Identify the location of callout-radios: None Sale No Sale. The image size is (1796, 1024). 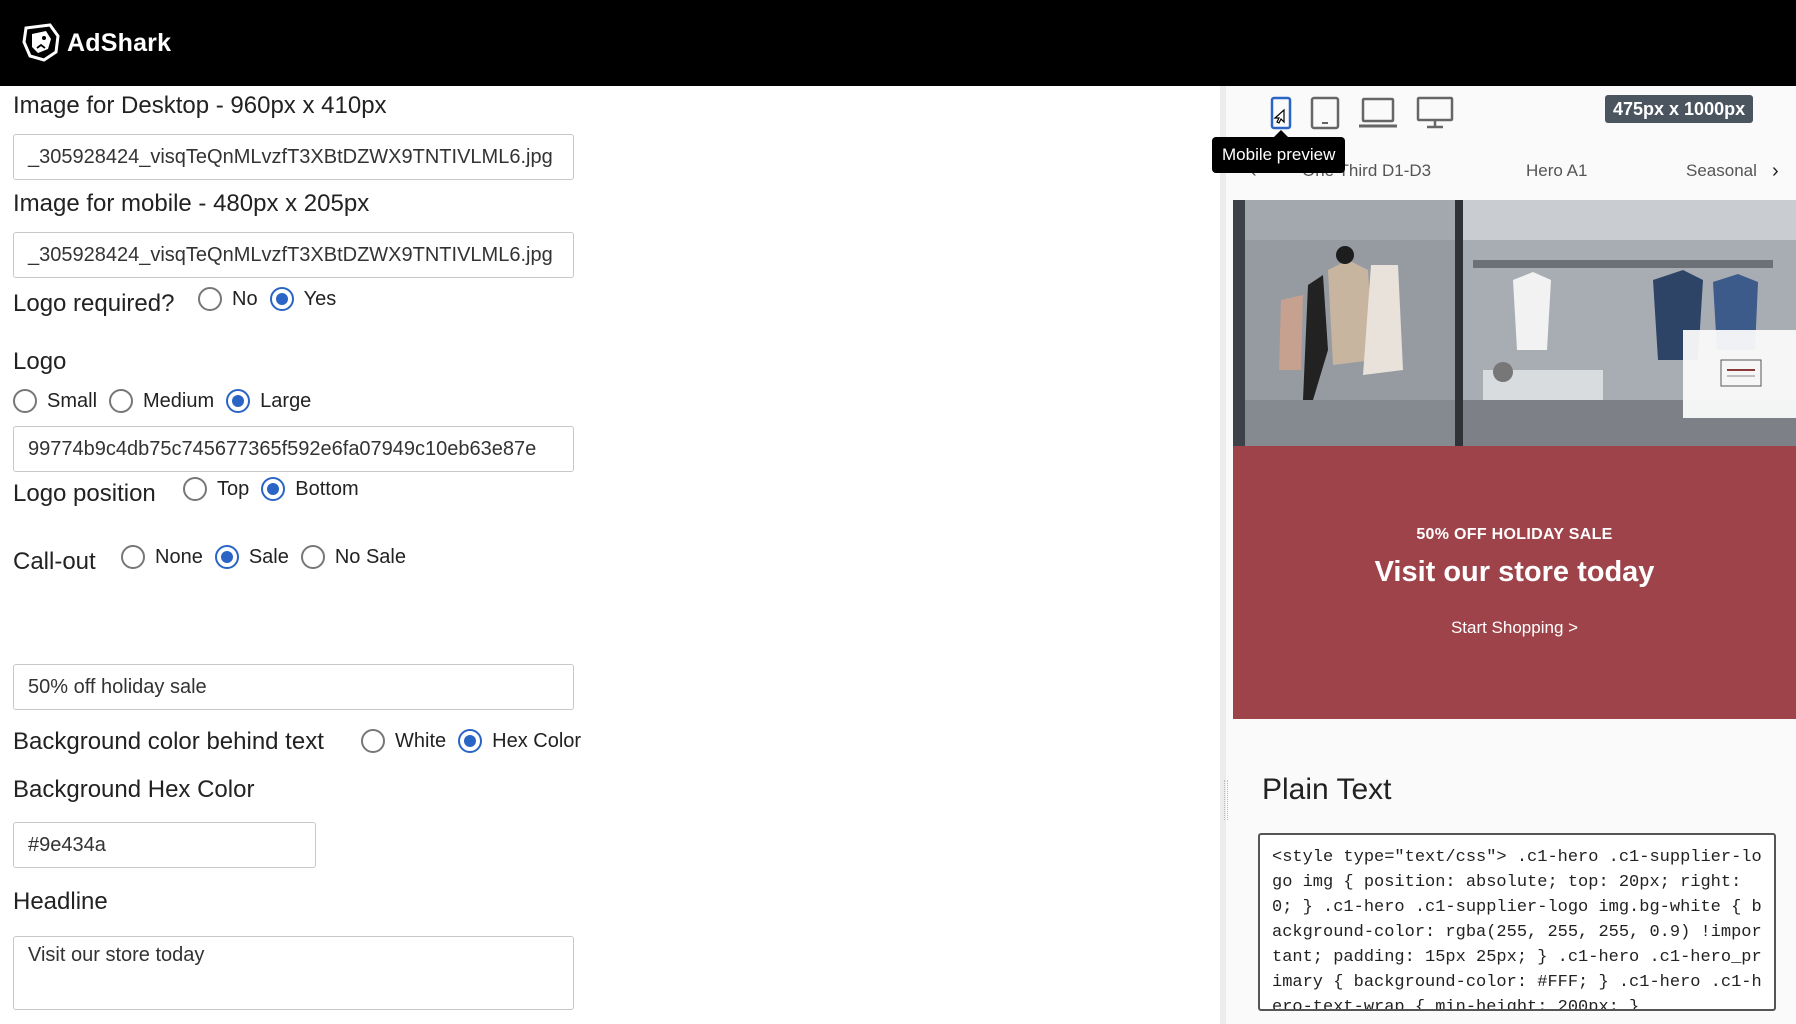
(269, 557).